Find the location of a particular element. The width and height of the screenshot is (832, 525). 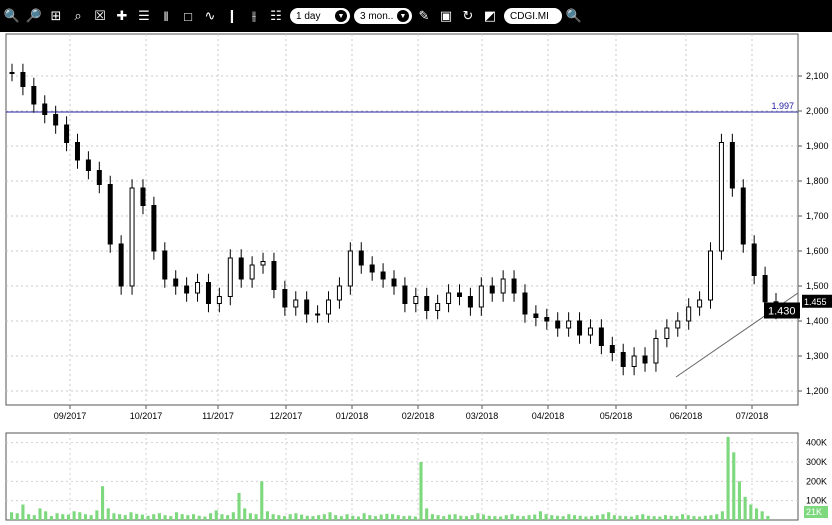

price-tick-label: 1,200 is located at coordinates (817, 391).